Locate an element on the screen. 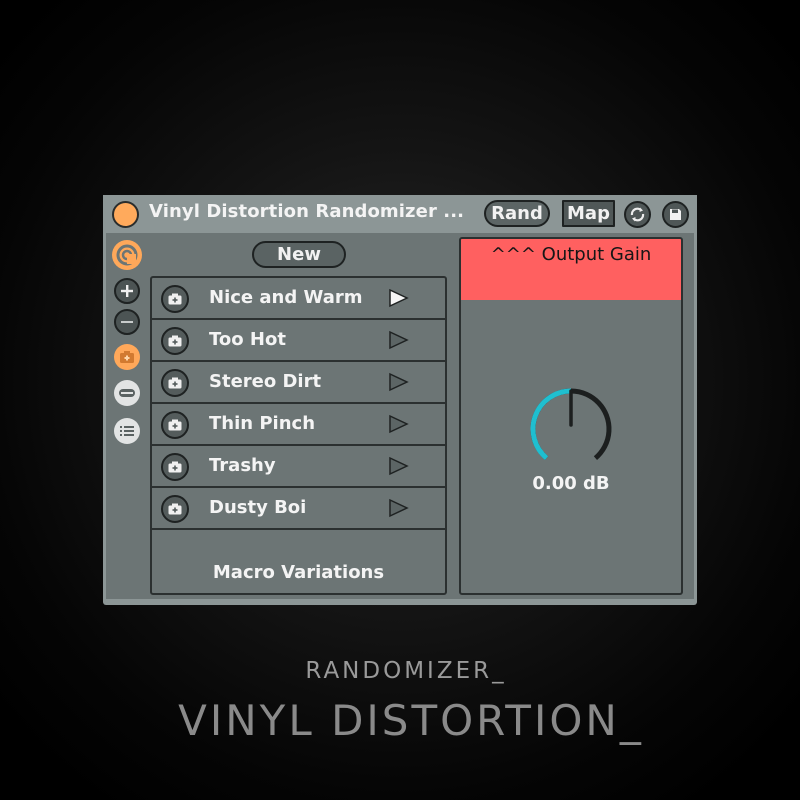  power-hot-swap-icon is located at coordinates (127, 255).